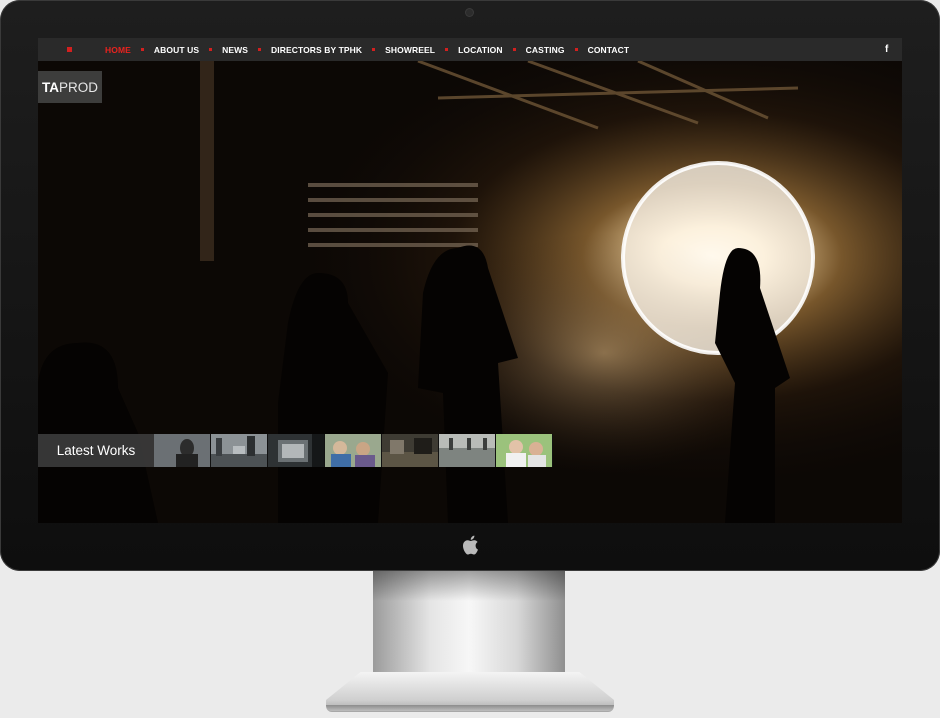  I want to click on camera-icon, so click(469, 12).